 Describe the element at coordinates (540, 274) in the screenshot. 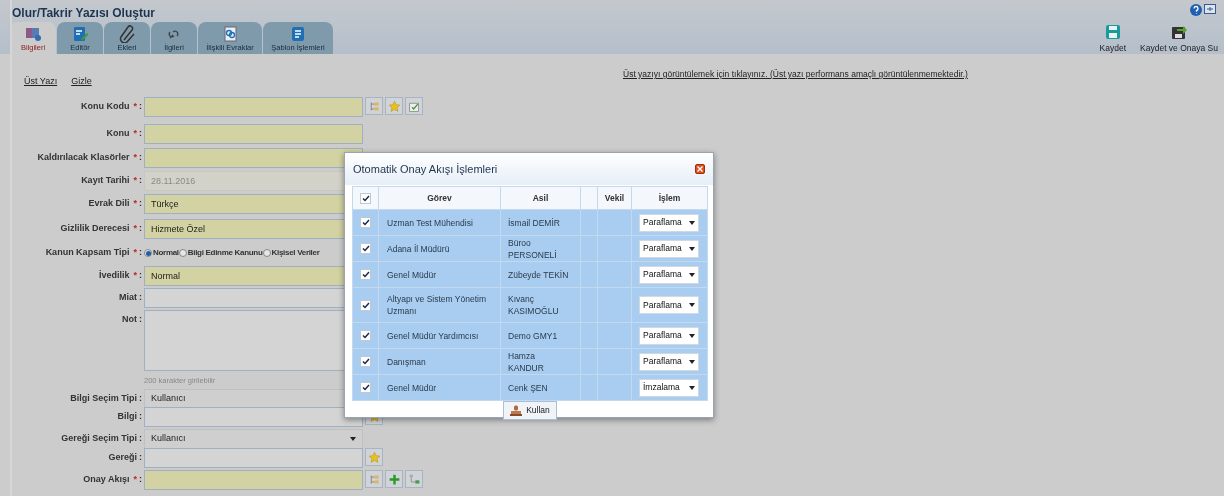

I see `table-cell: Zübeyde TEKİN` at that location.